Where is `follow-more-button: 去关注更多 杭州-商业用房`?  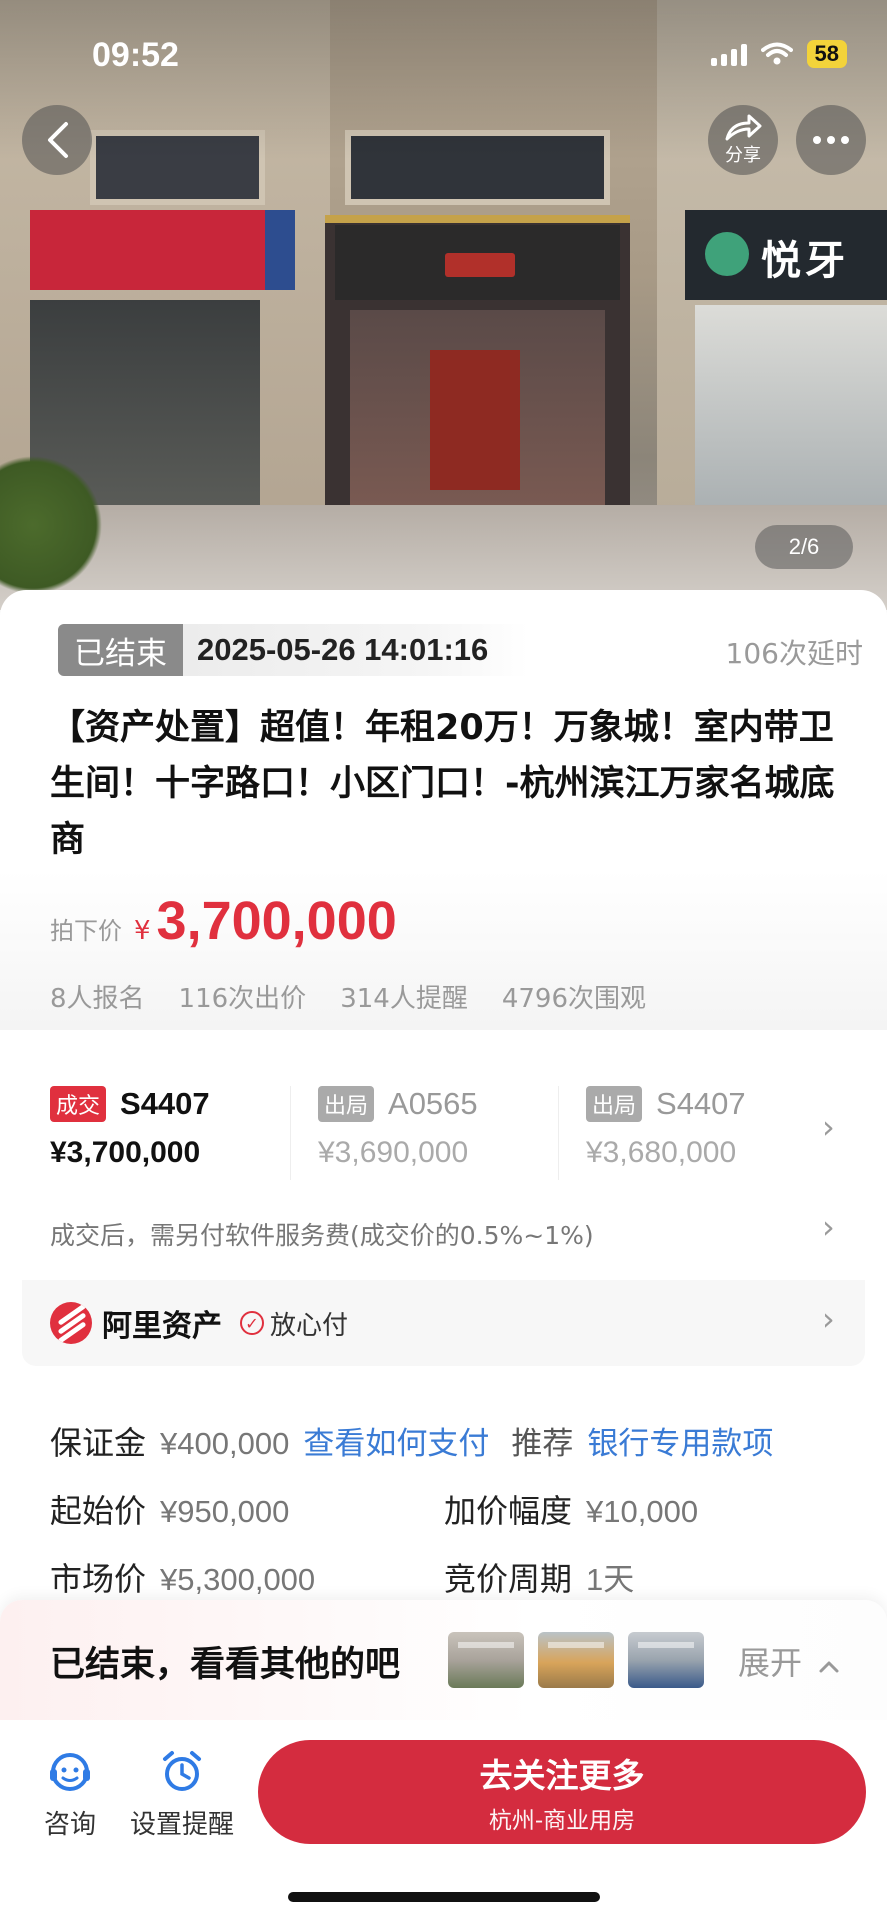 follow-more-button: 去关注更多 杭州-商业用房 is located at coordinates (562, 1792).